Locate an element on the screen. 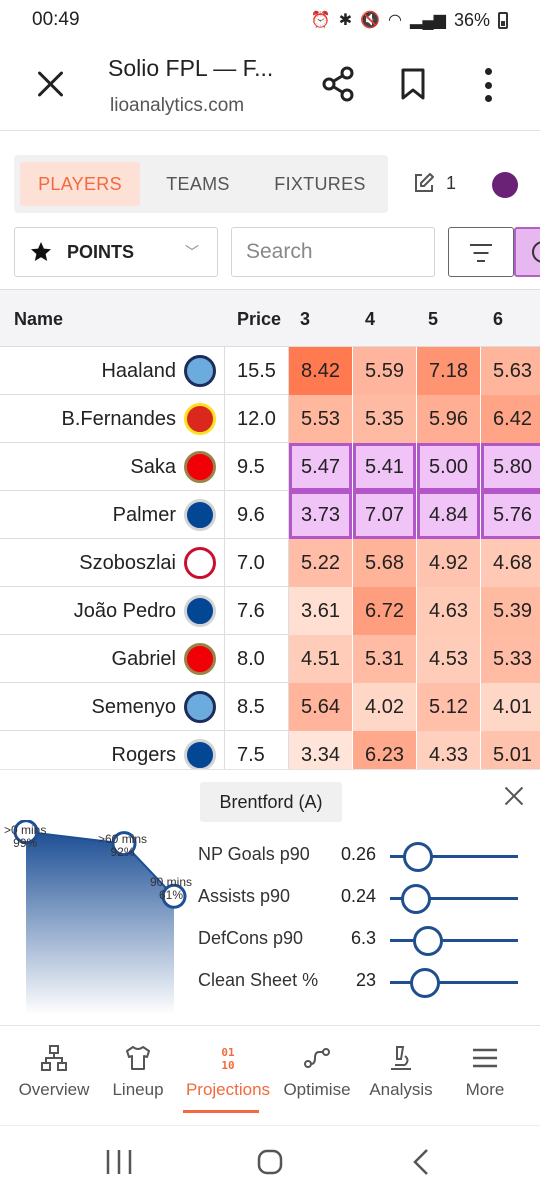  home-icon is located at coordinates (270, 1162).